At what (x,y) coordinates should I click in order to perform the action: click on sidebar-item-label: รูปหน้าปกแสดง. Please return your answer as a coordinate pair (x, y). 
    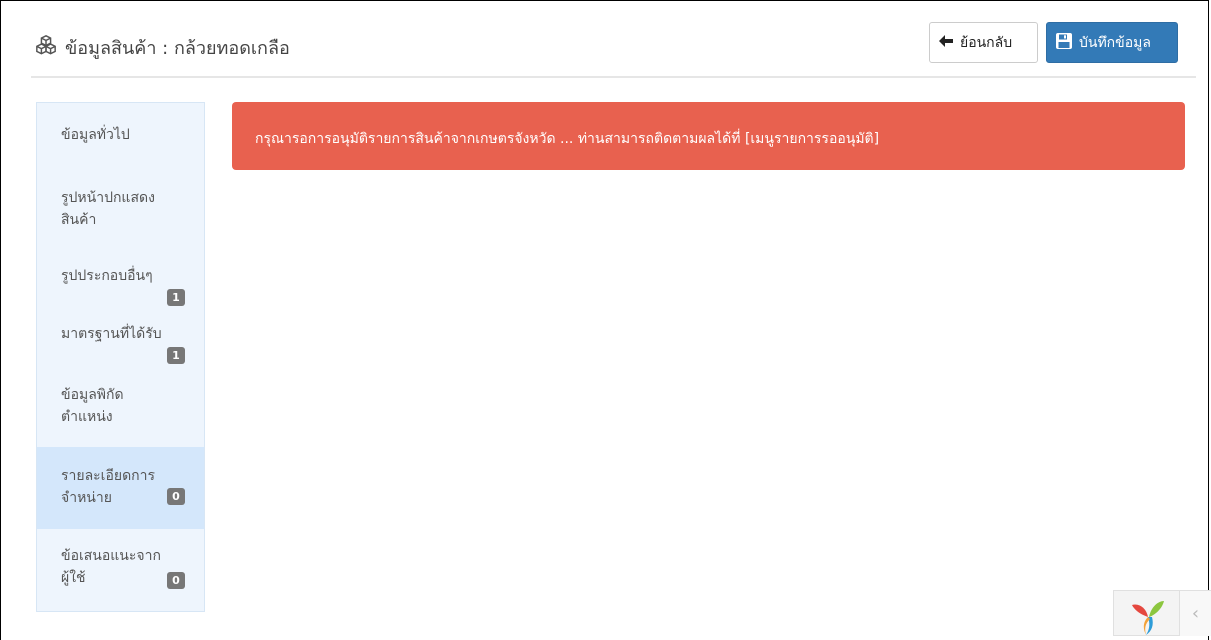
    Looking at the image, I should click on (108, 198).